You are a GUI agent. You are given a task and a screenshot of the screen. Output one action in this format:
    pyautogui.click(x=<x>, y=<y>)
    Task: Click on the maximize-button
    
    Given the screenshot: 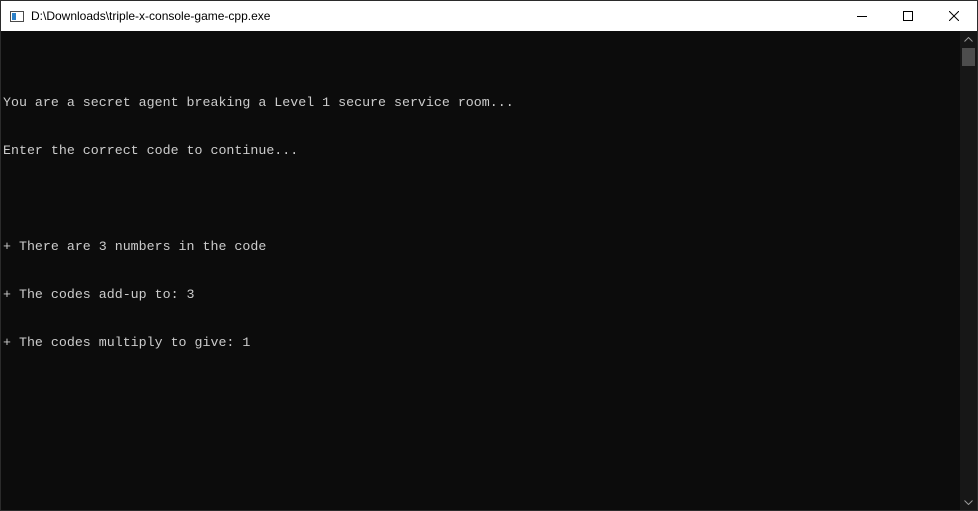 What is the action you would take?
    pyautogui.click(x=908, y=16)
    